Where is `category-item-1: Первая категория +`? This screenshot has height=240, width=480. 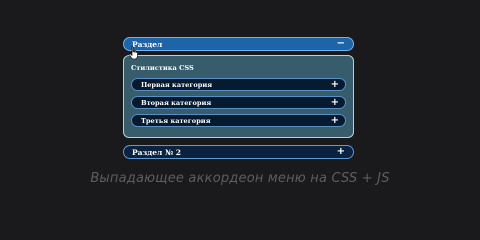
category-item-1: Первая категория + is located at coordinates (238, 84).